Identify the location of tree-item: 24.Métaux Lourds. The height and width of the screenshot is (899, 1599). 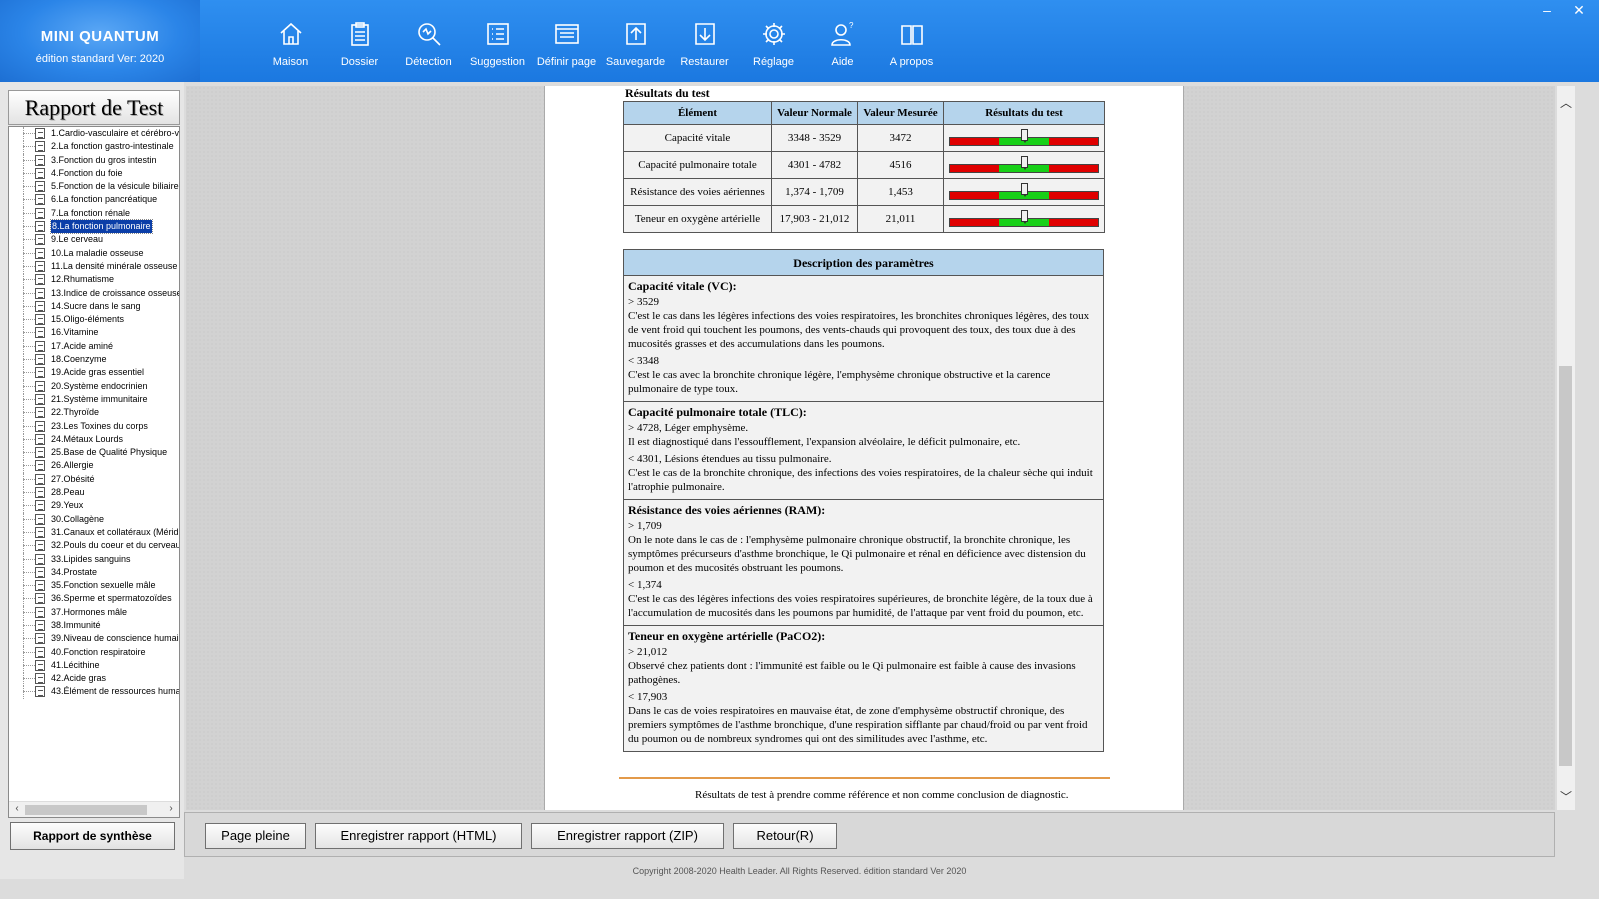
(96, 439).